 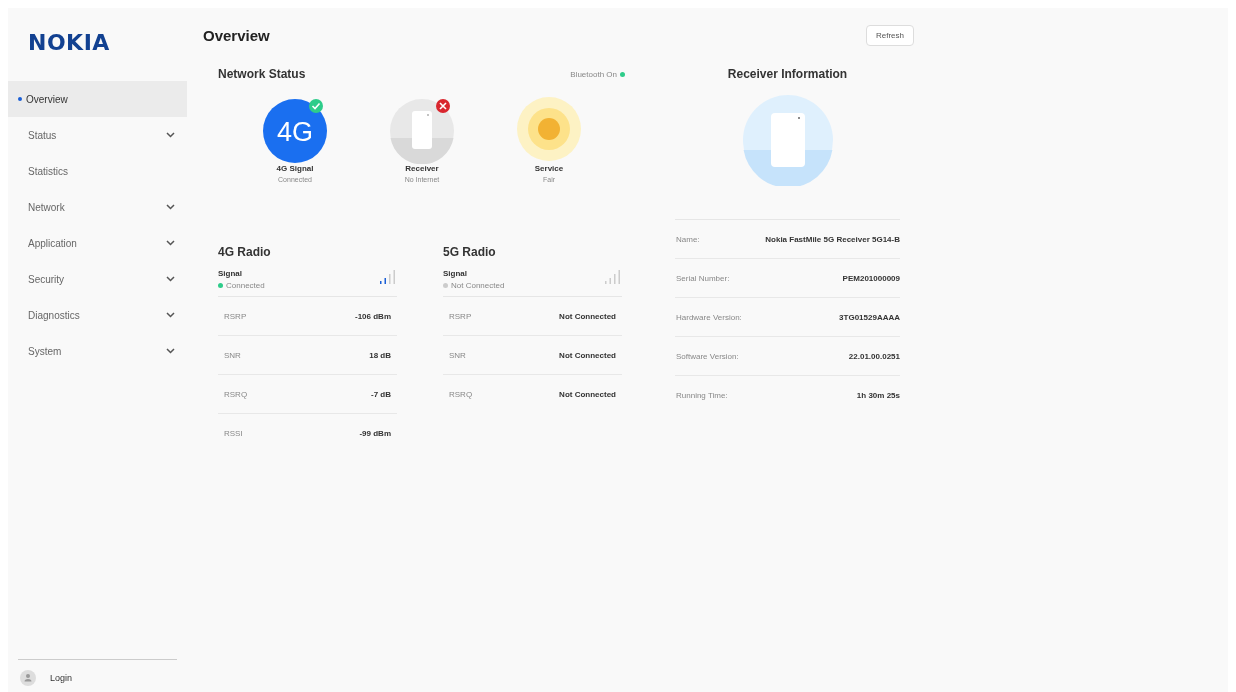 What do you see at coordinates (703, 278) in the screenshot?
I see `info-label: Serial Number:` at bounding box center [703, 278].